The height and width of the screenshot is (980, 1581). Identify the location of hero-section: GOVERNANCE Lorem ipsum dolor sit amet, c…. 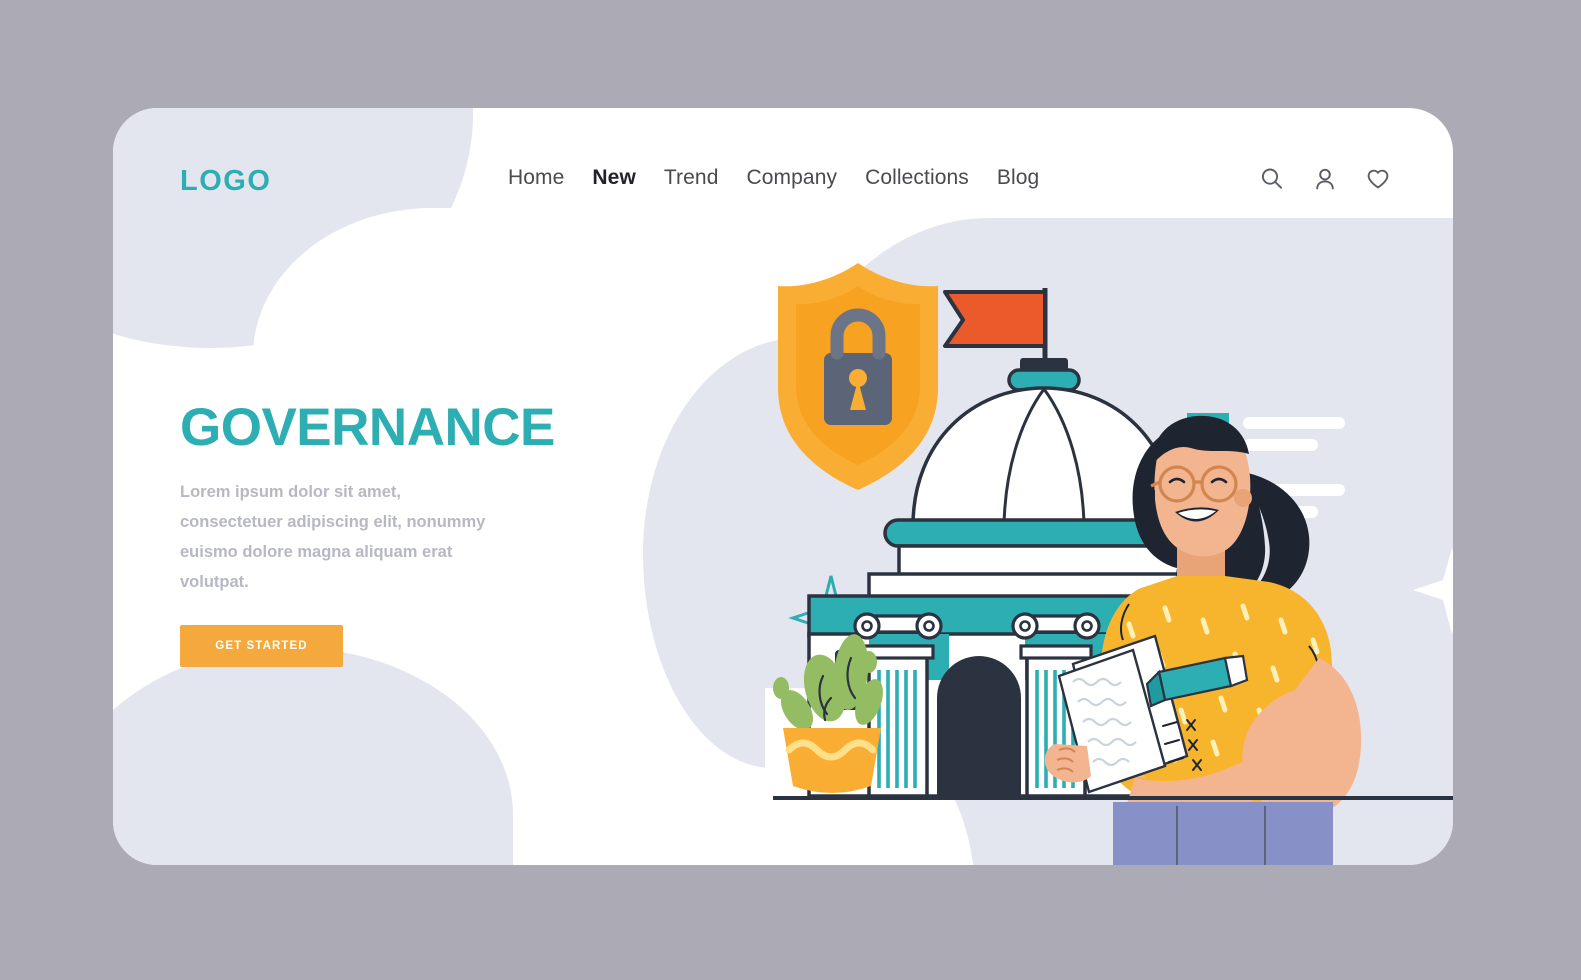
(415, 533).